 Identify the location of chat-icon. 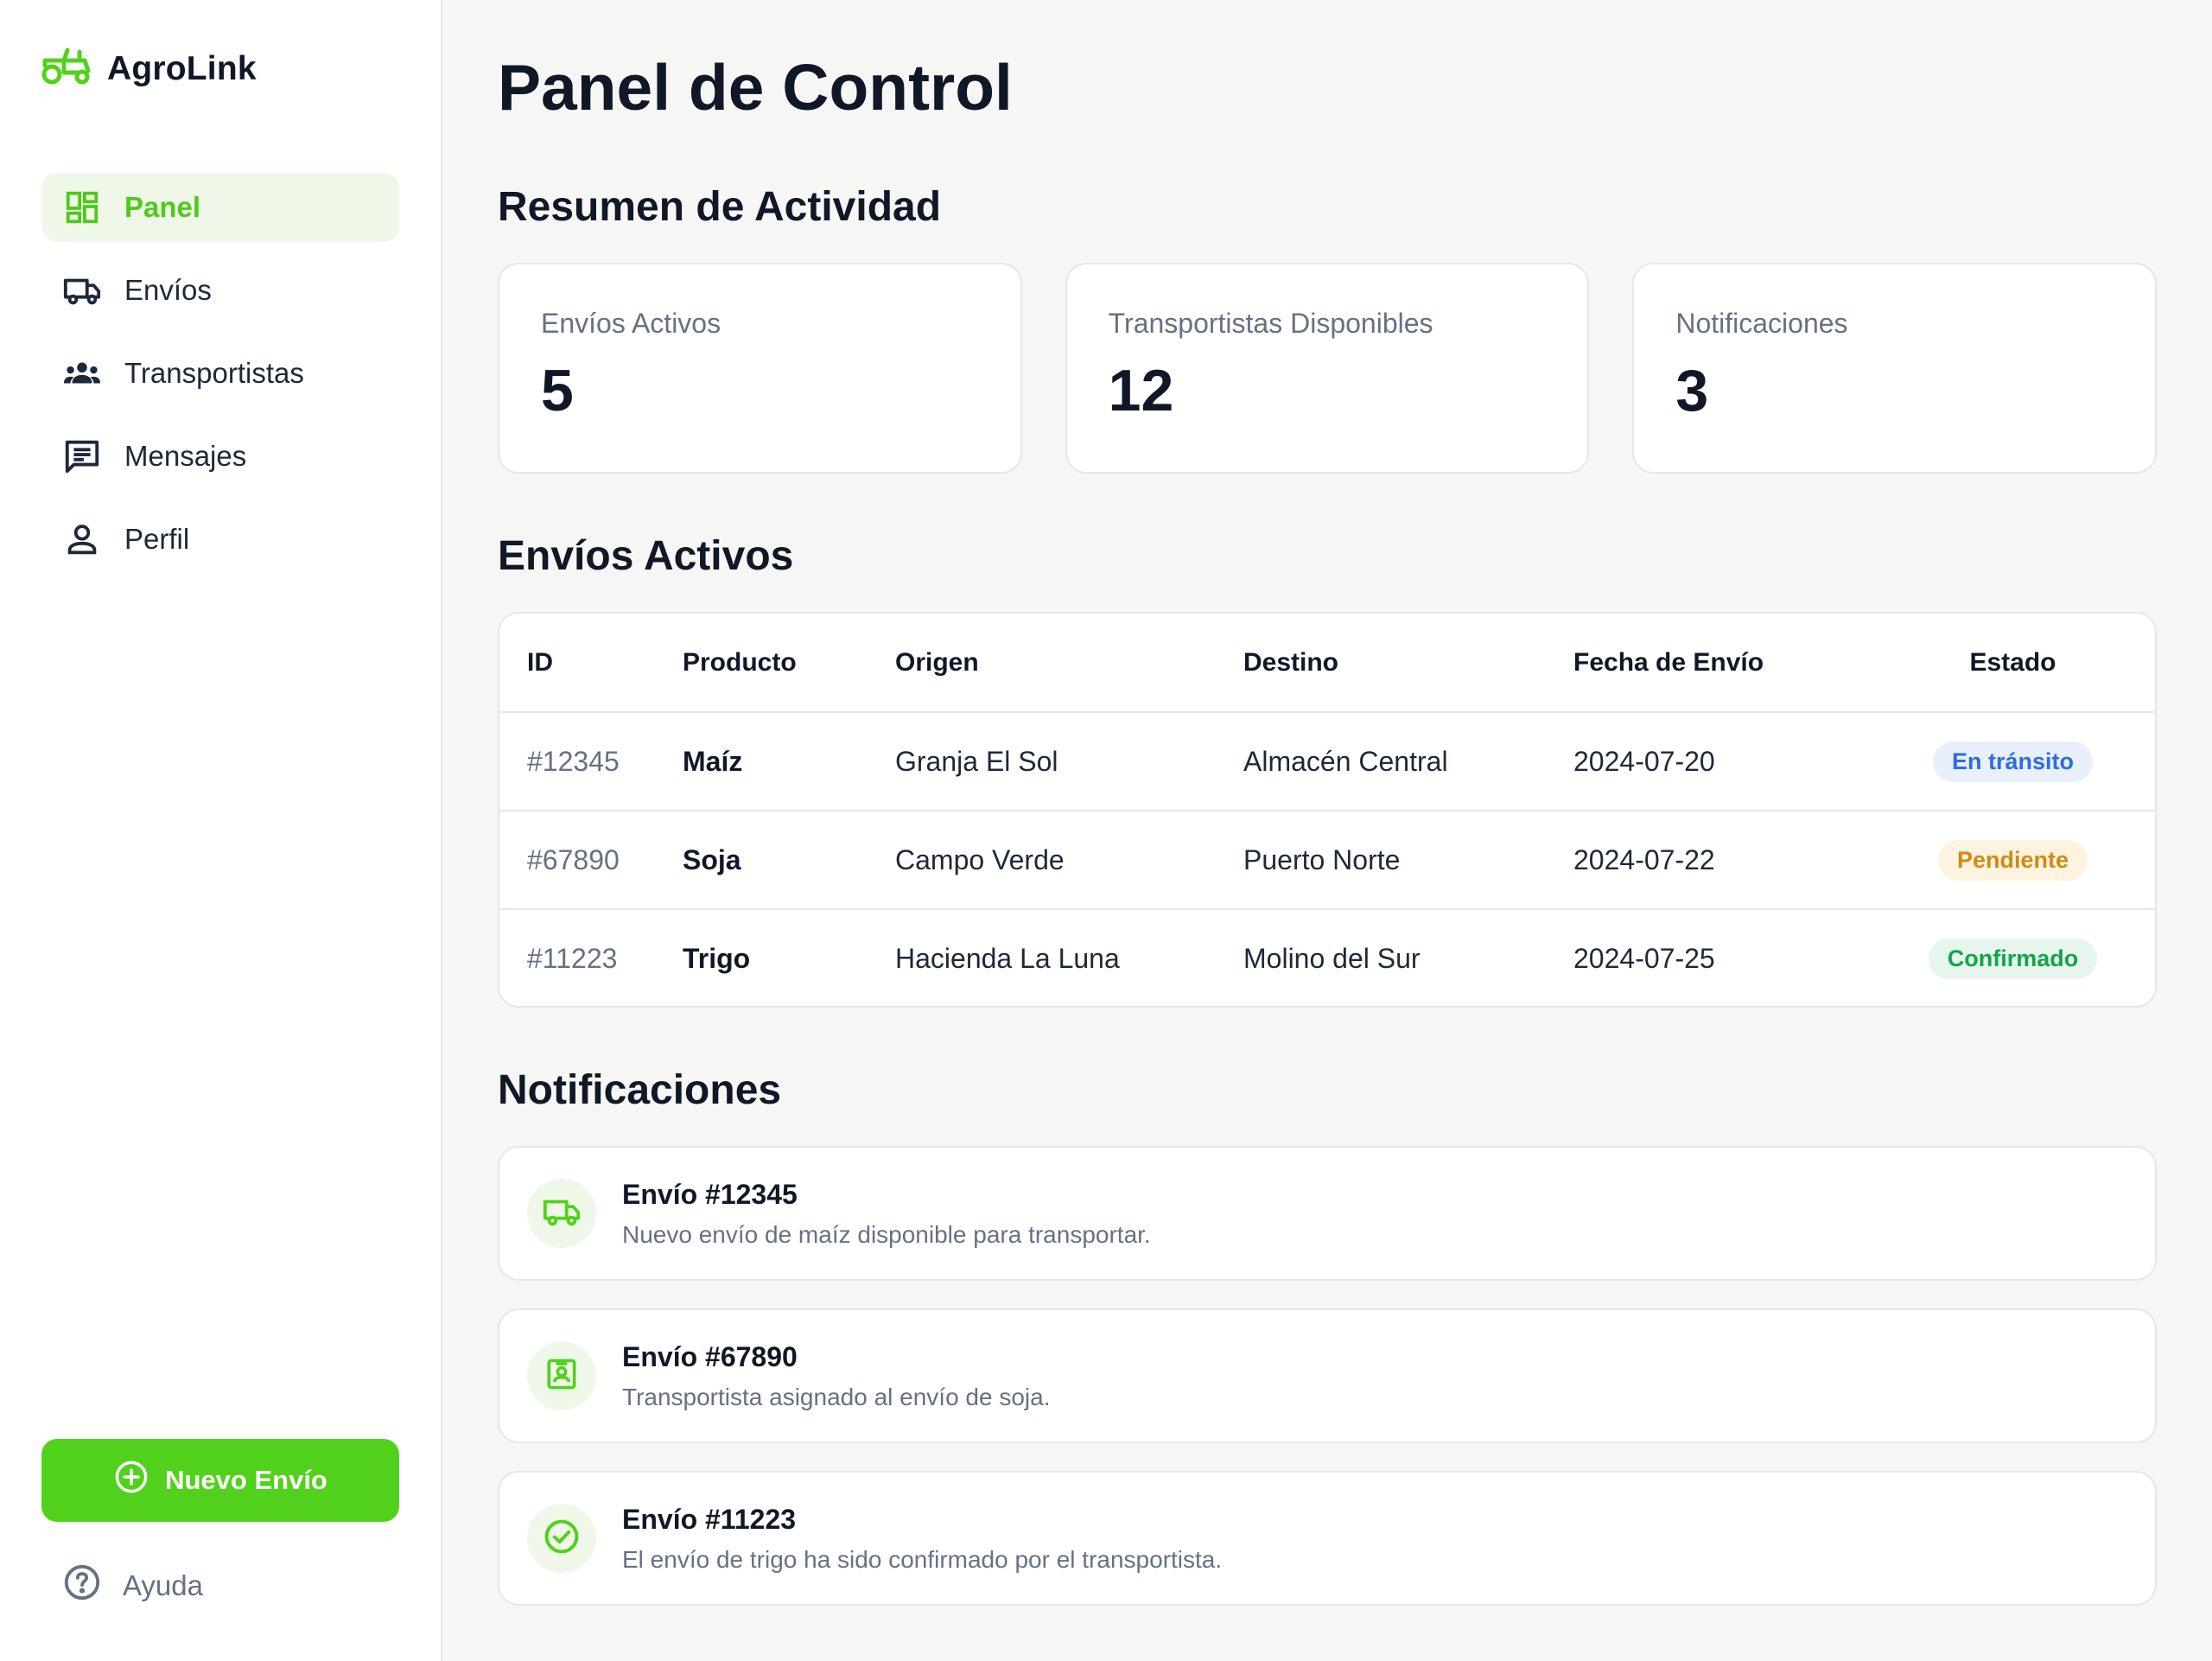
(82, 456).